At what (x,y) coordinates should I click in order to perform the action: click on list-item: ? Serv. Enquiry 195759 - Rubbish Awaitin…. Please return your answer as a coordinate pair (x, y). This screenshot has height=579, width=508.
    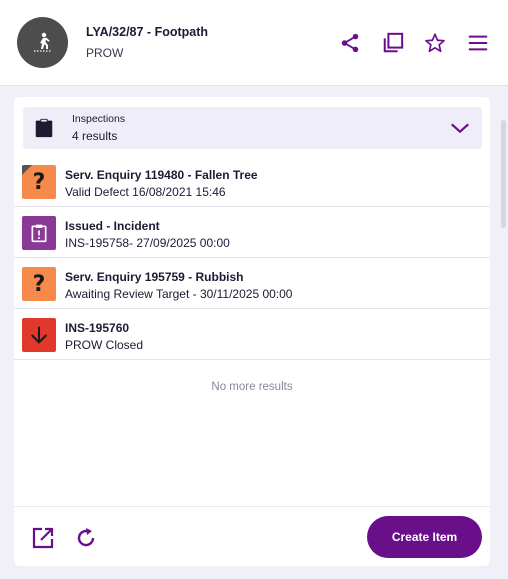
    Looking at the image, I should click on (252, 283).